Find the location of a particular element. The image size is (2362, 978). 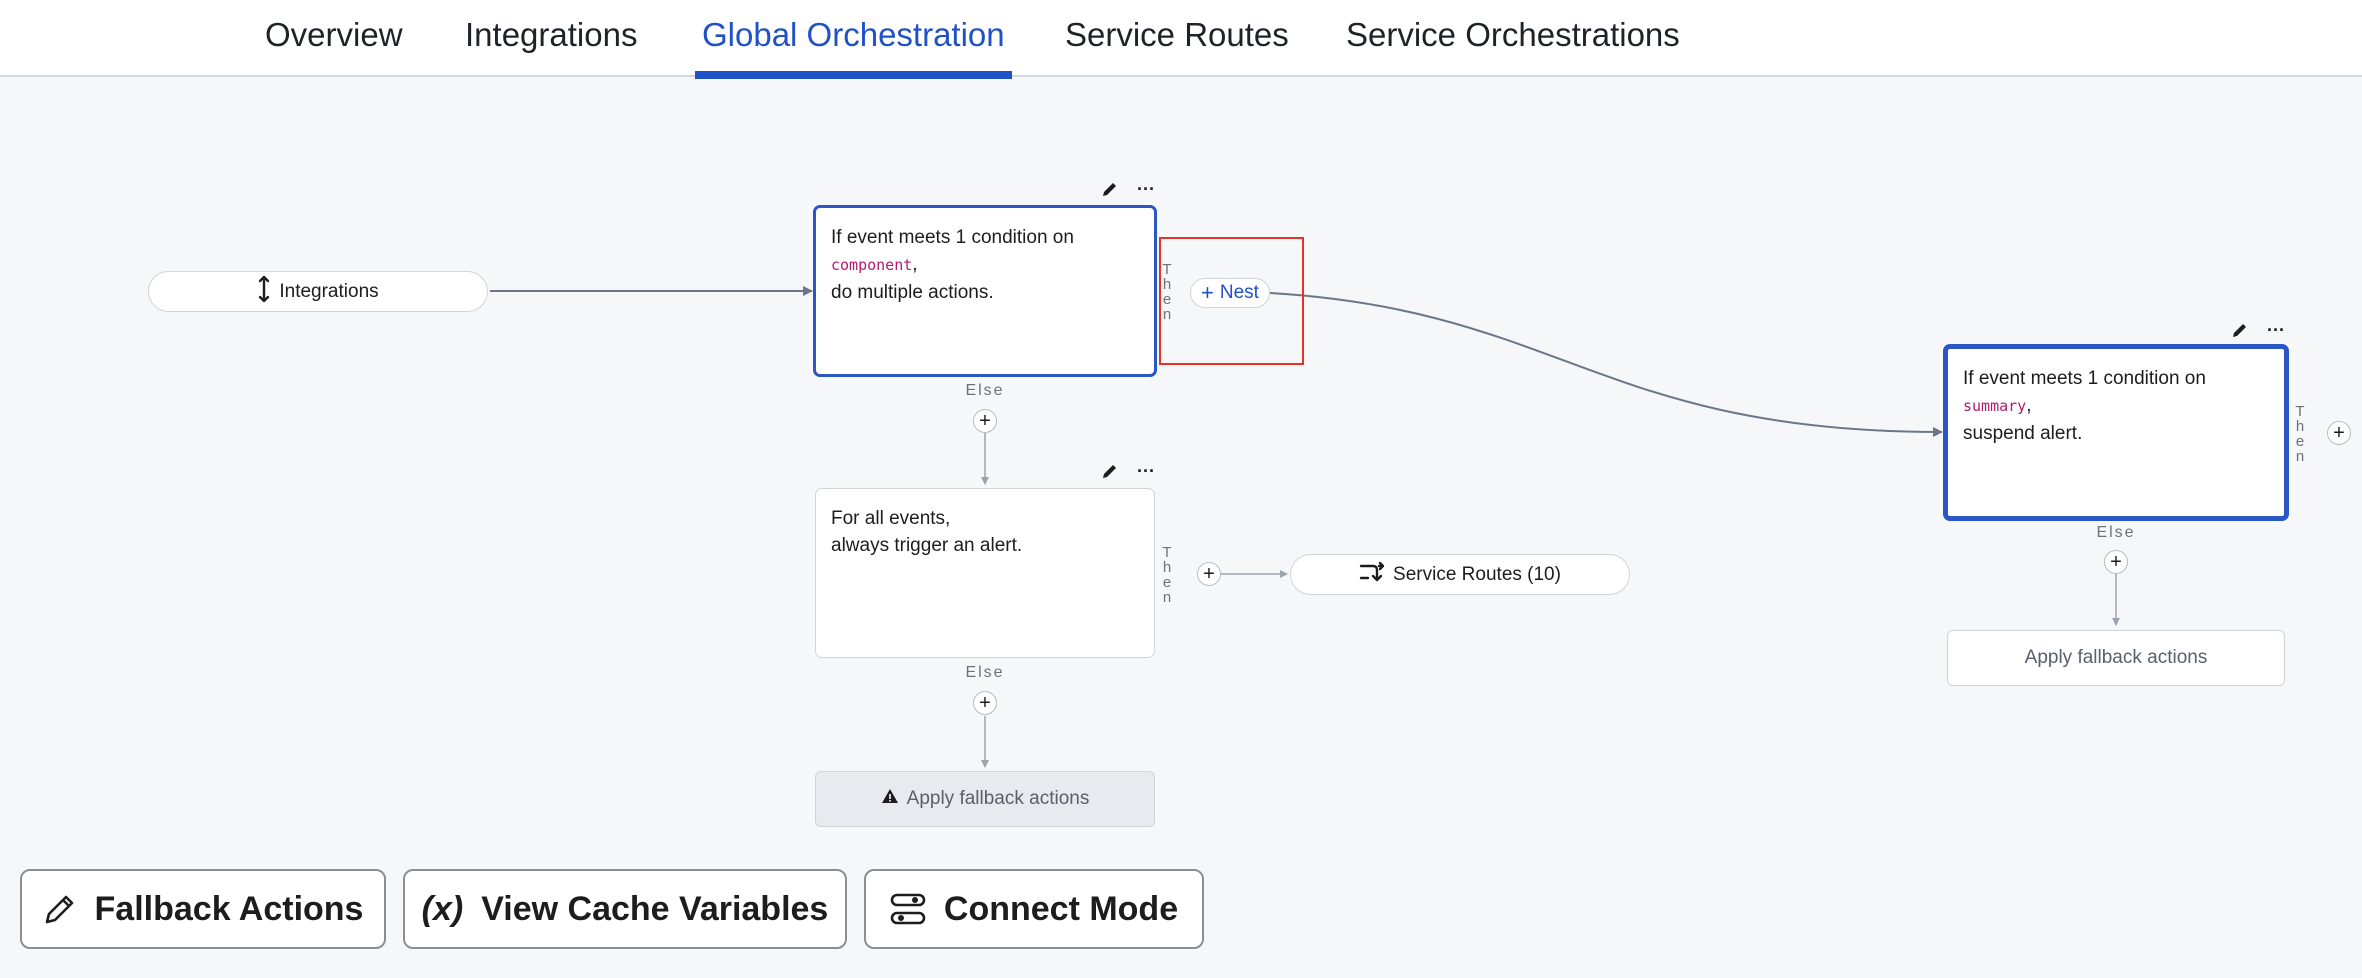

integrations-node: Integrations is located at coordinates (318, 291).